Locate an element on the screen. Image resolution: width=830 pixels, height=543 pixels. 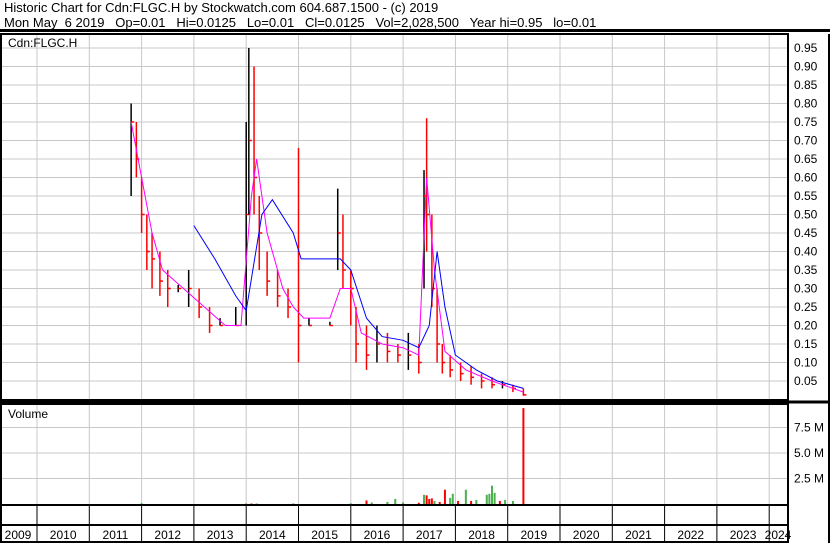
price-tick-label: 0.10 is located at coordinates (806, 363).